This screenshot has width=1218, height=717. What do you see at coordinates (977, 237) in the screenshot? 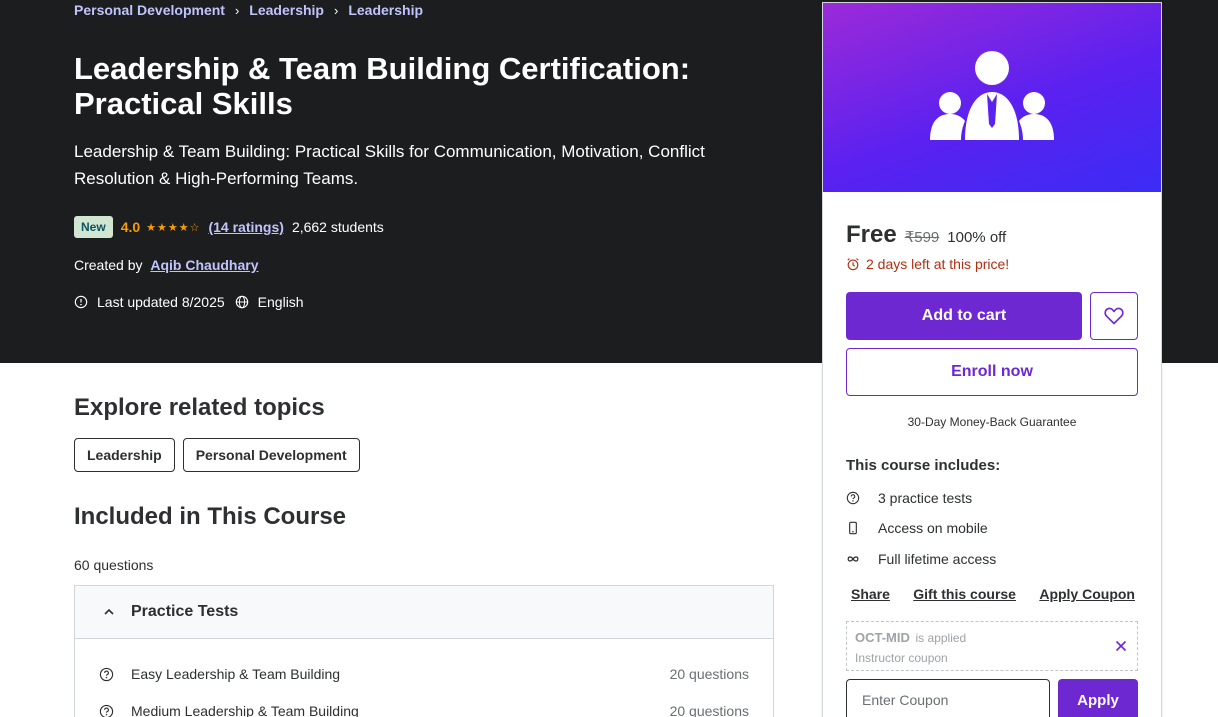
I see `discount-percent: 100% off` at bounding box center [977, 237].